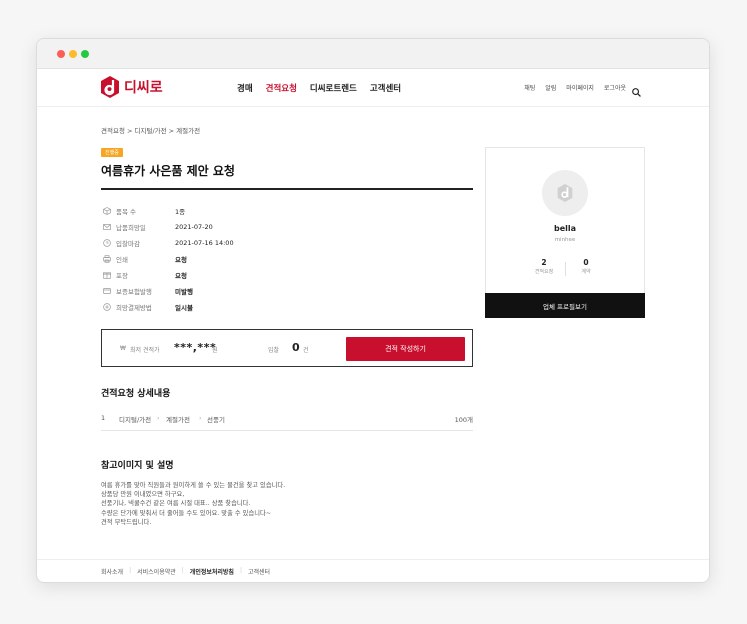 The image size is (747, 624). What do you see at coordinates (253, 291) in the screenshot?
I see `info-row-insurance: 보증보험발행 미발행` at bounding box center [253, 291].